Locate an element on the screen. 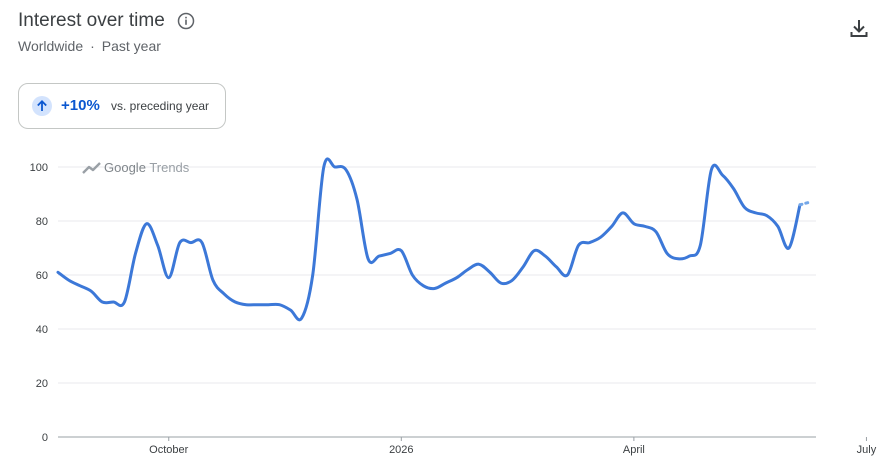 The width and height of the screenshot is (882, 469). x-tick-label: July is located at coordinates (867, 450).